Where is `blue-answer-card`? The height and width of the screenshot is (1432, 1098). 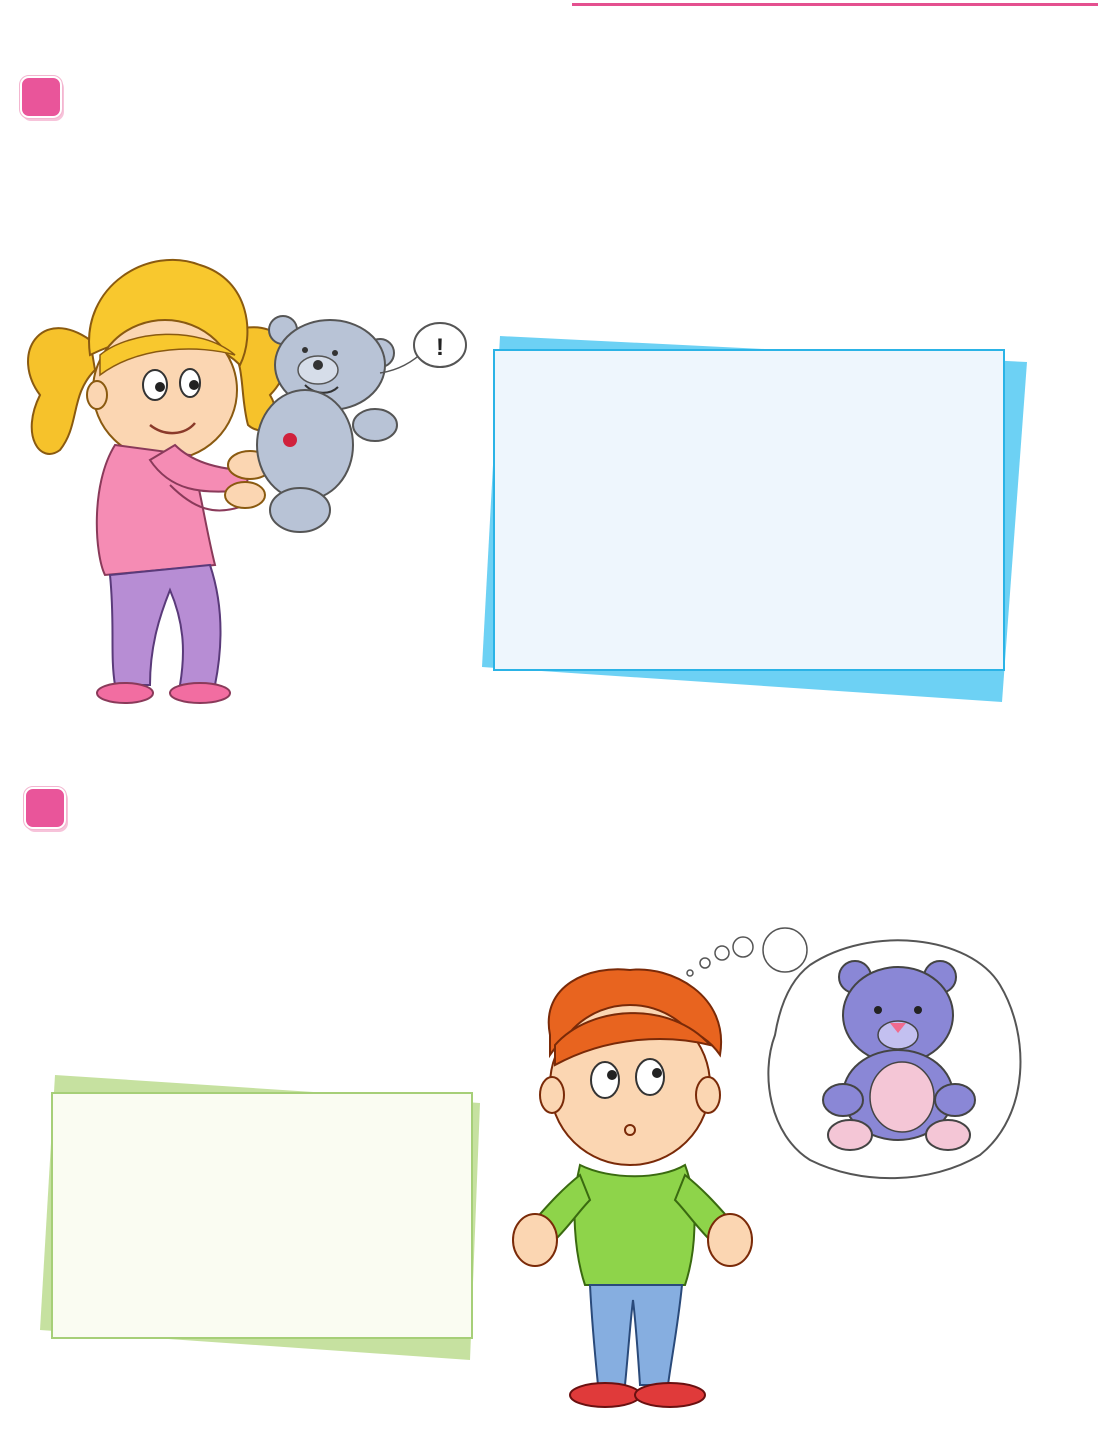 blue-answer-card is located at coordinates (754, 519).